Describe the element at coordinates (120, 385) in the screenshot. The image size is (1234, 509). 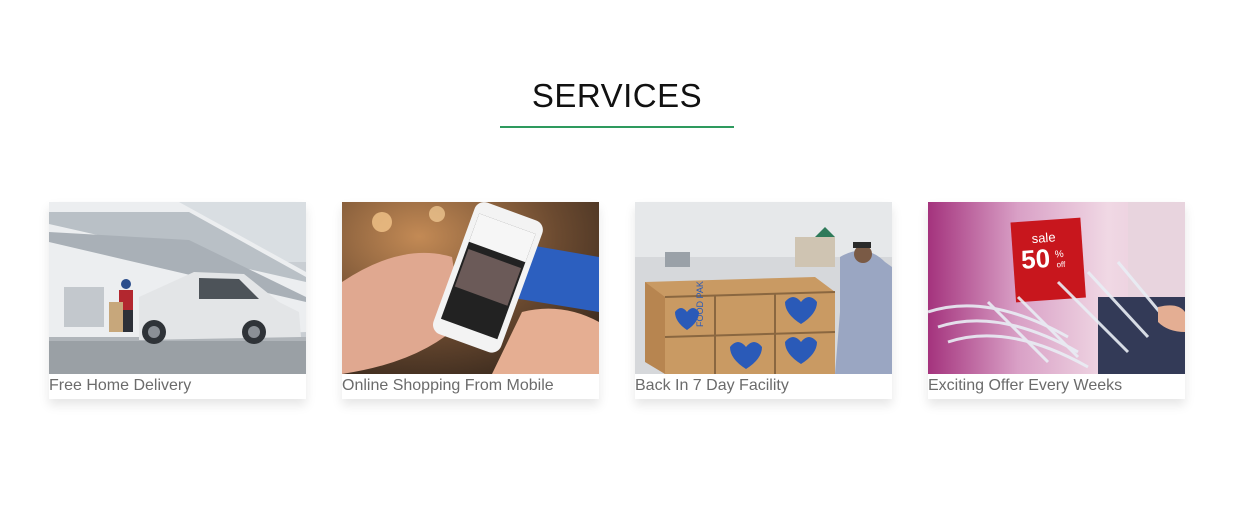
I see `service-label-delivery: Free Home Delivery` at that location.